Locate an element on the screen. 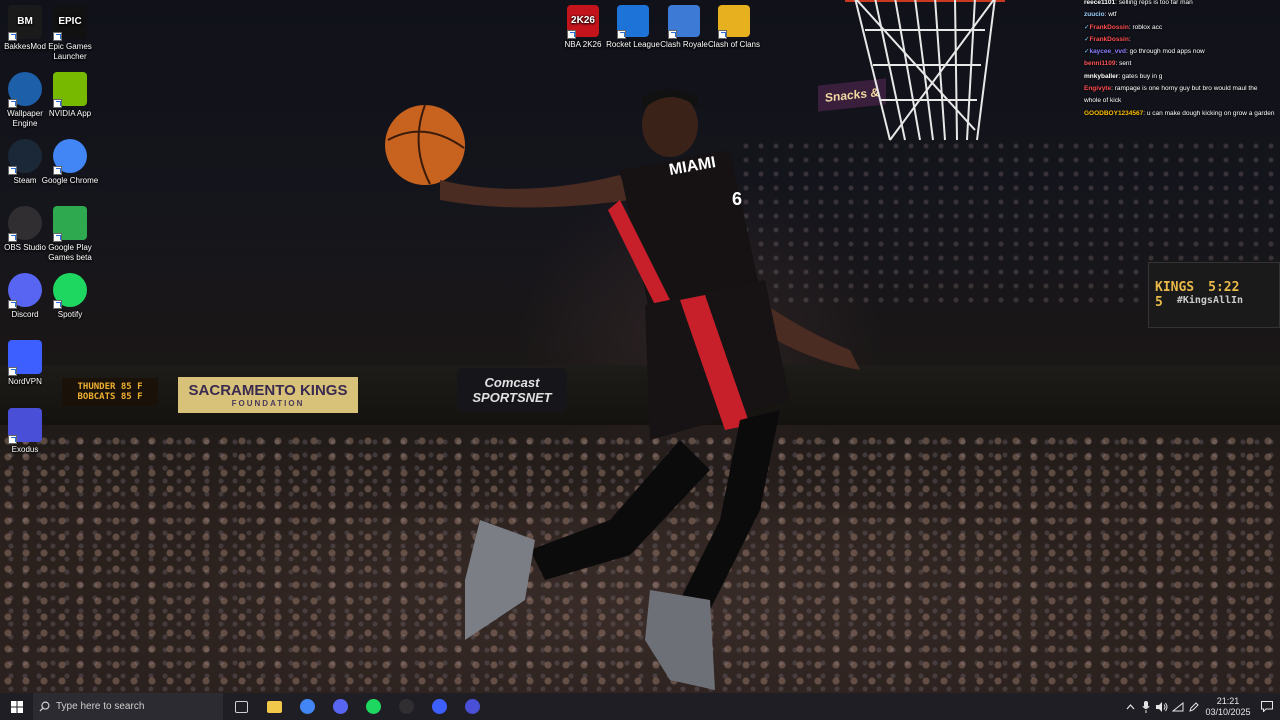 The width and height of the screenshot is (1280, 720). chat-username: reece1101 is located at coordinates (1100, 3).